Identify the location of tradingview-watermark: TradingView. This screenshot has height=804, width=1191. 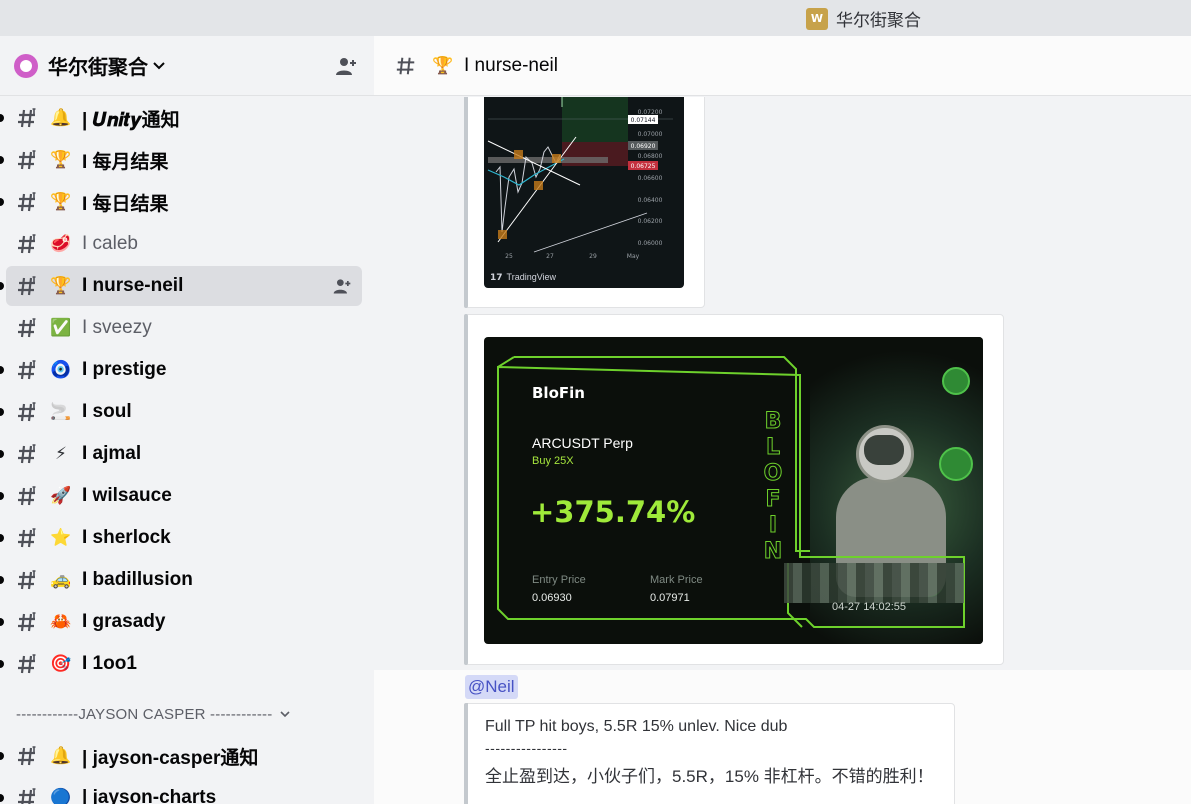
(531, 277).